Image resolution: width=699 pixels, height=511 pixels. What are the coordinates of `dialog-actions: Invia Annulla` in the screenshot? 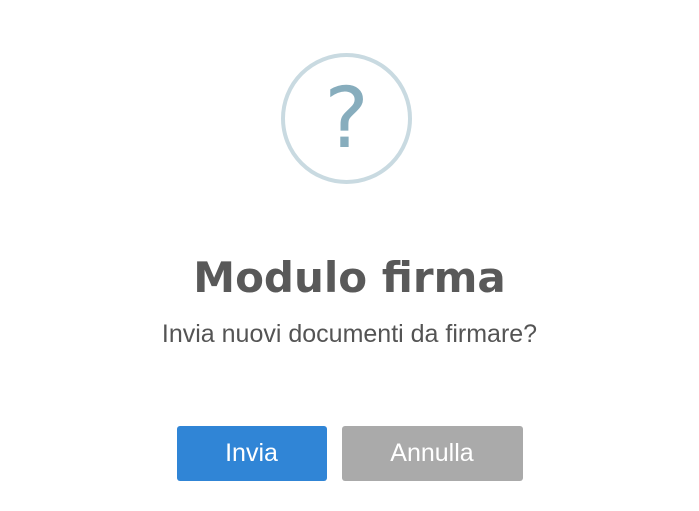 It's located at (349, 453).